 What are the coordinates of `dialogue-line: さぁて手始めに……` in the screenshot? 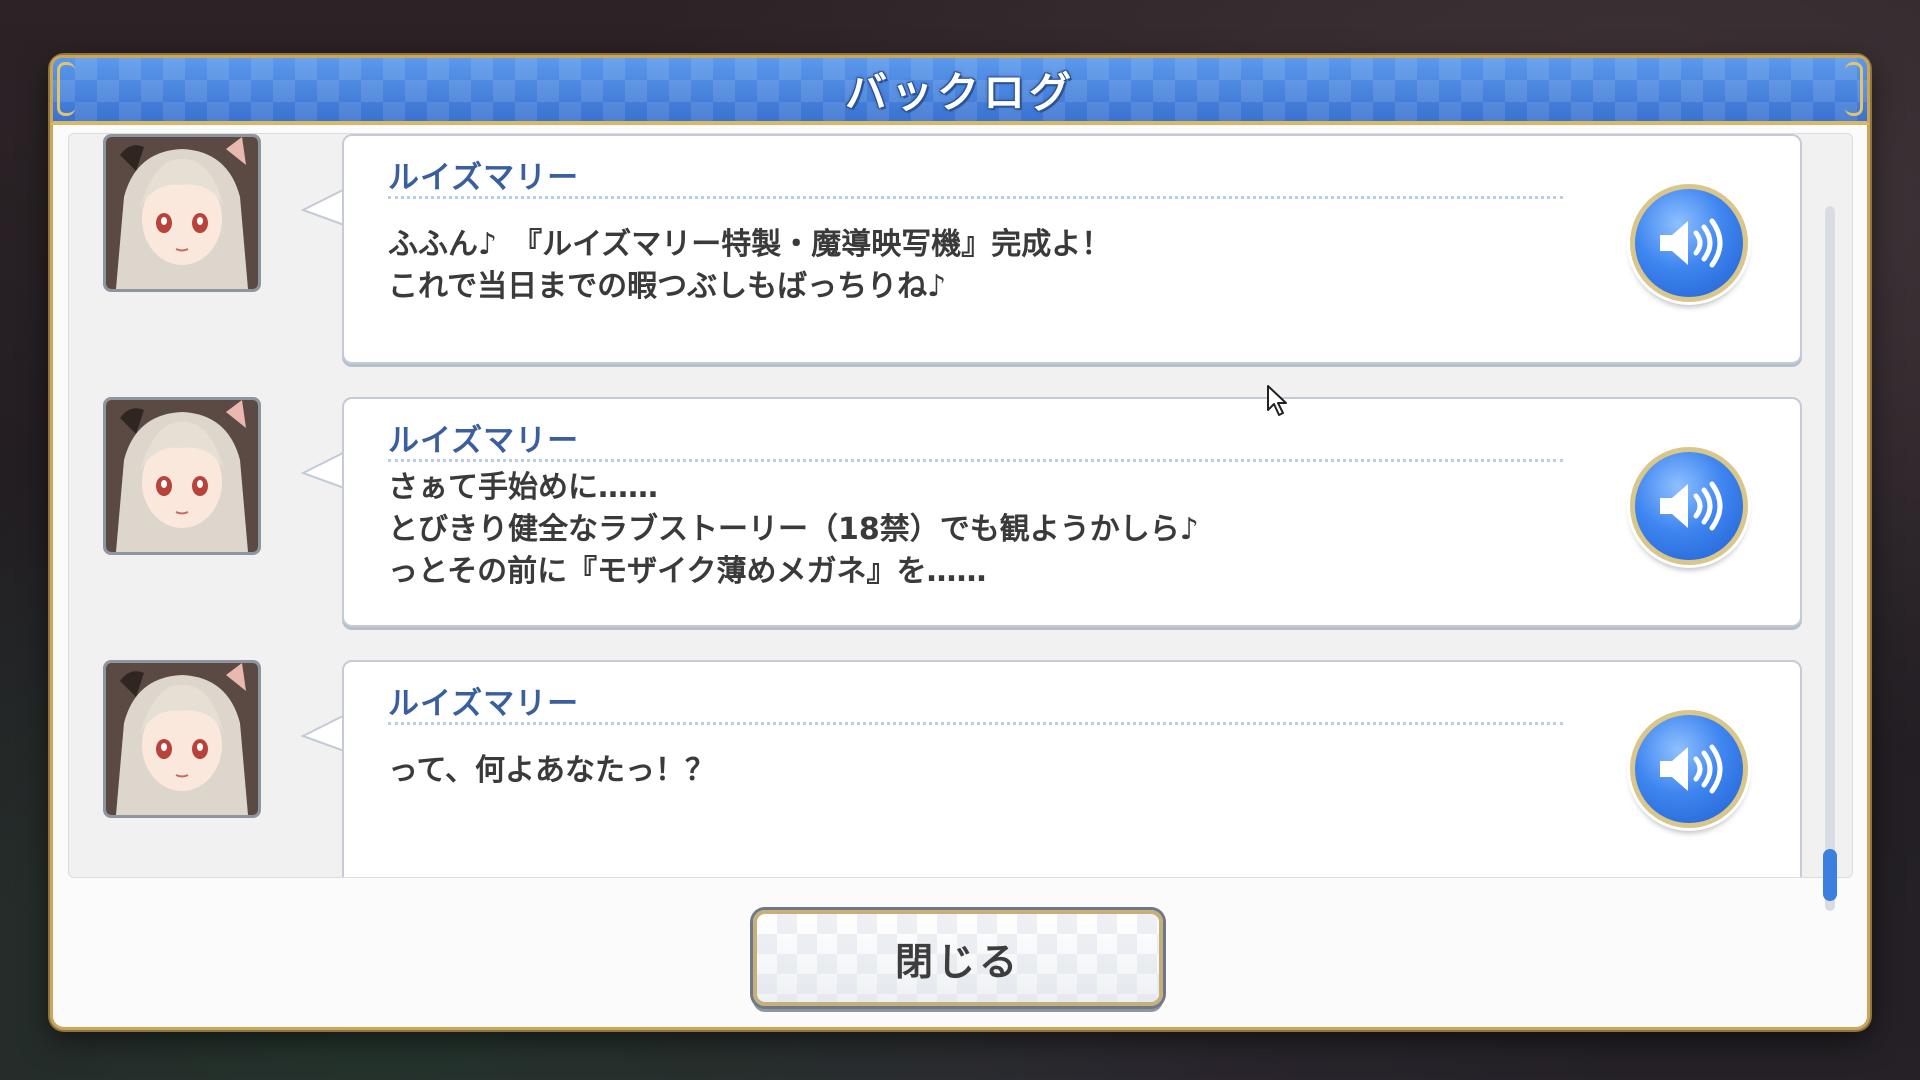 It's located at (523, 487).